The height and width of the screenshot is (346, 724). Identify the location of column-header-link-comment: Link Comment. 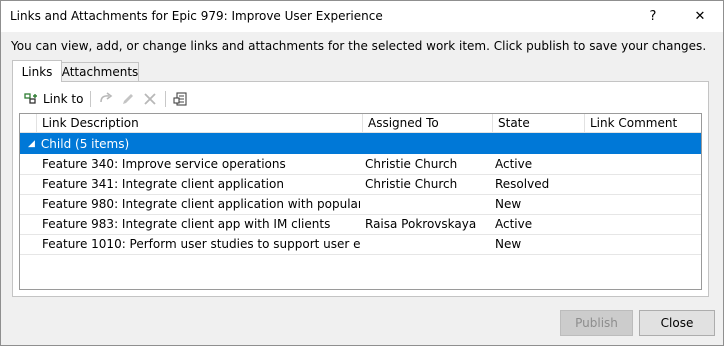
(643, 123).